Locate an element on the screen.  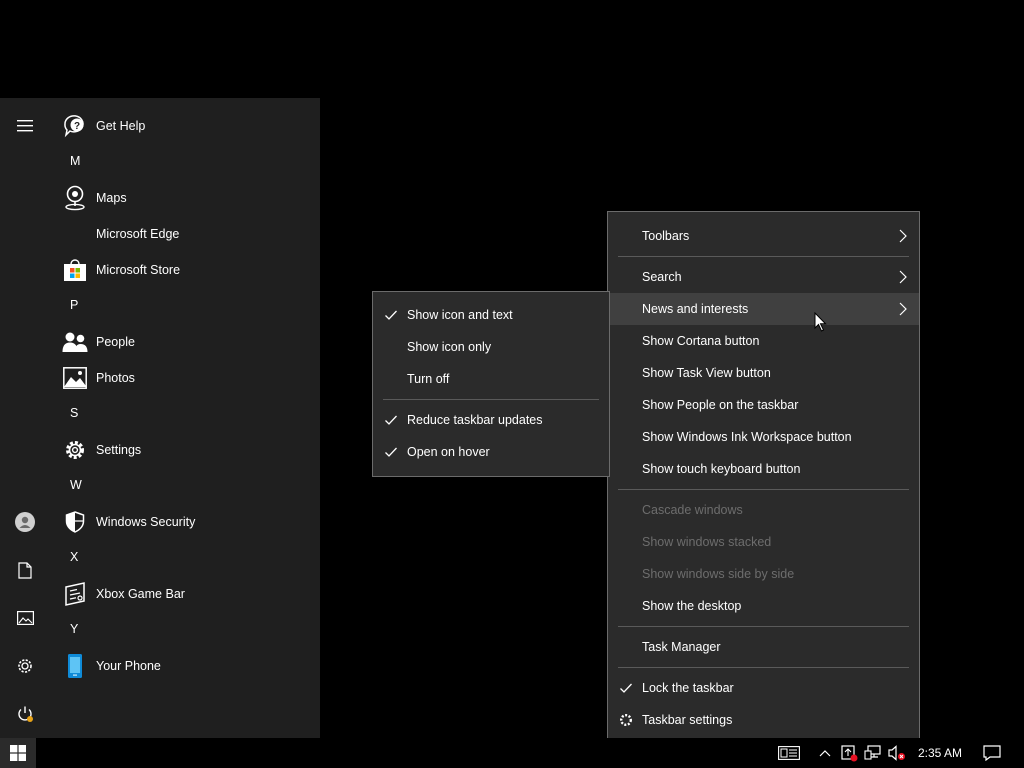
taskbar: 2:35 AM is located at coordinates (512, 753).